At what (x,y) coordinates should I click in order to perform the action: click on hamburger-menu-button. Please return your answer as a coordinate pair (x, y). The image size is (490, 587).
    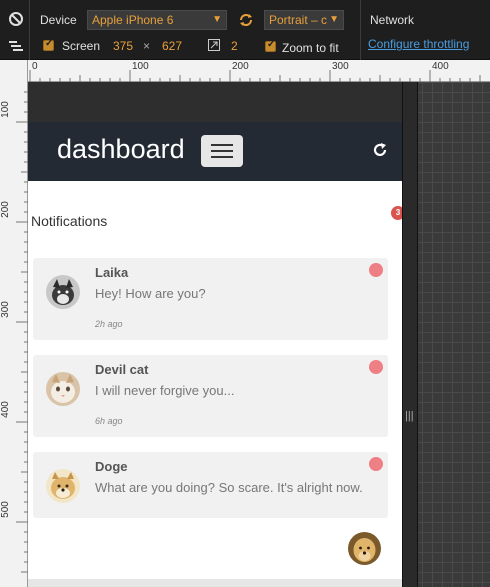
    Looking at the image, I should click on (222, 151).